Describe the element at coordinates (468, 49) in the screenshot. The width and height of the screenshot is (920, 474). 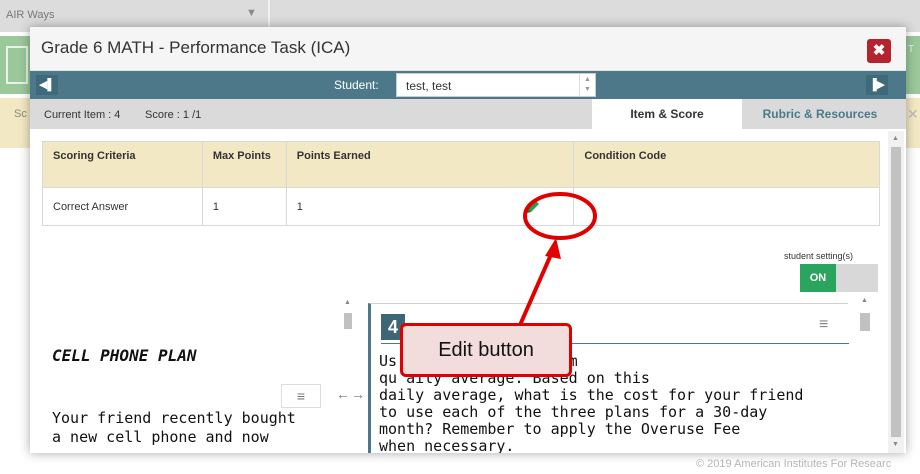
I see `modal-header: Grade 6 MATH - Performance Task (ICA) ✖` at that location.